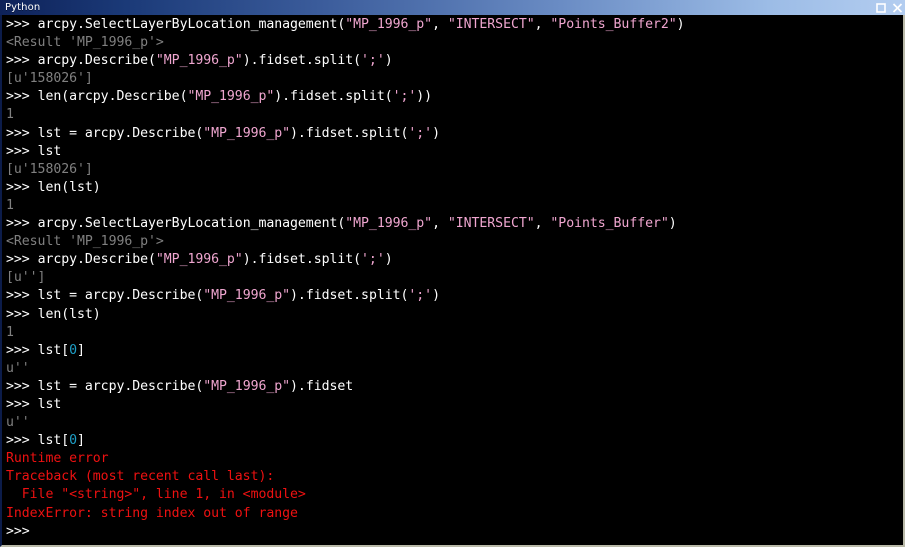 The image size is (905, 547). What do you see at coordinates (26, 278) in the screenshot?
I see `console-token-out: [u'']` at bounding box center [26, 278].